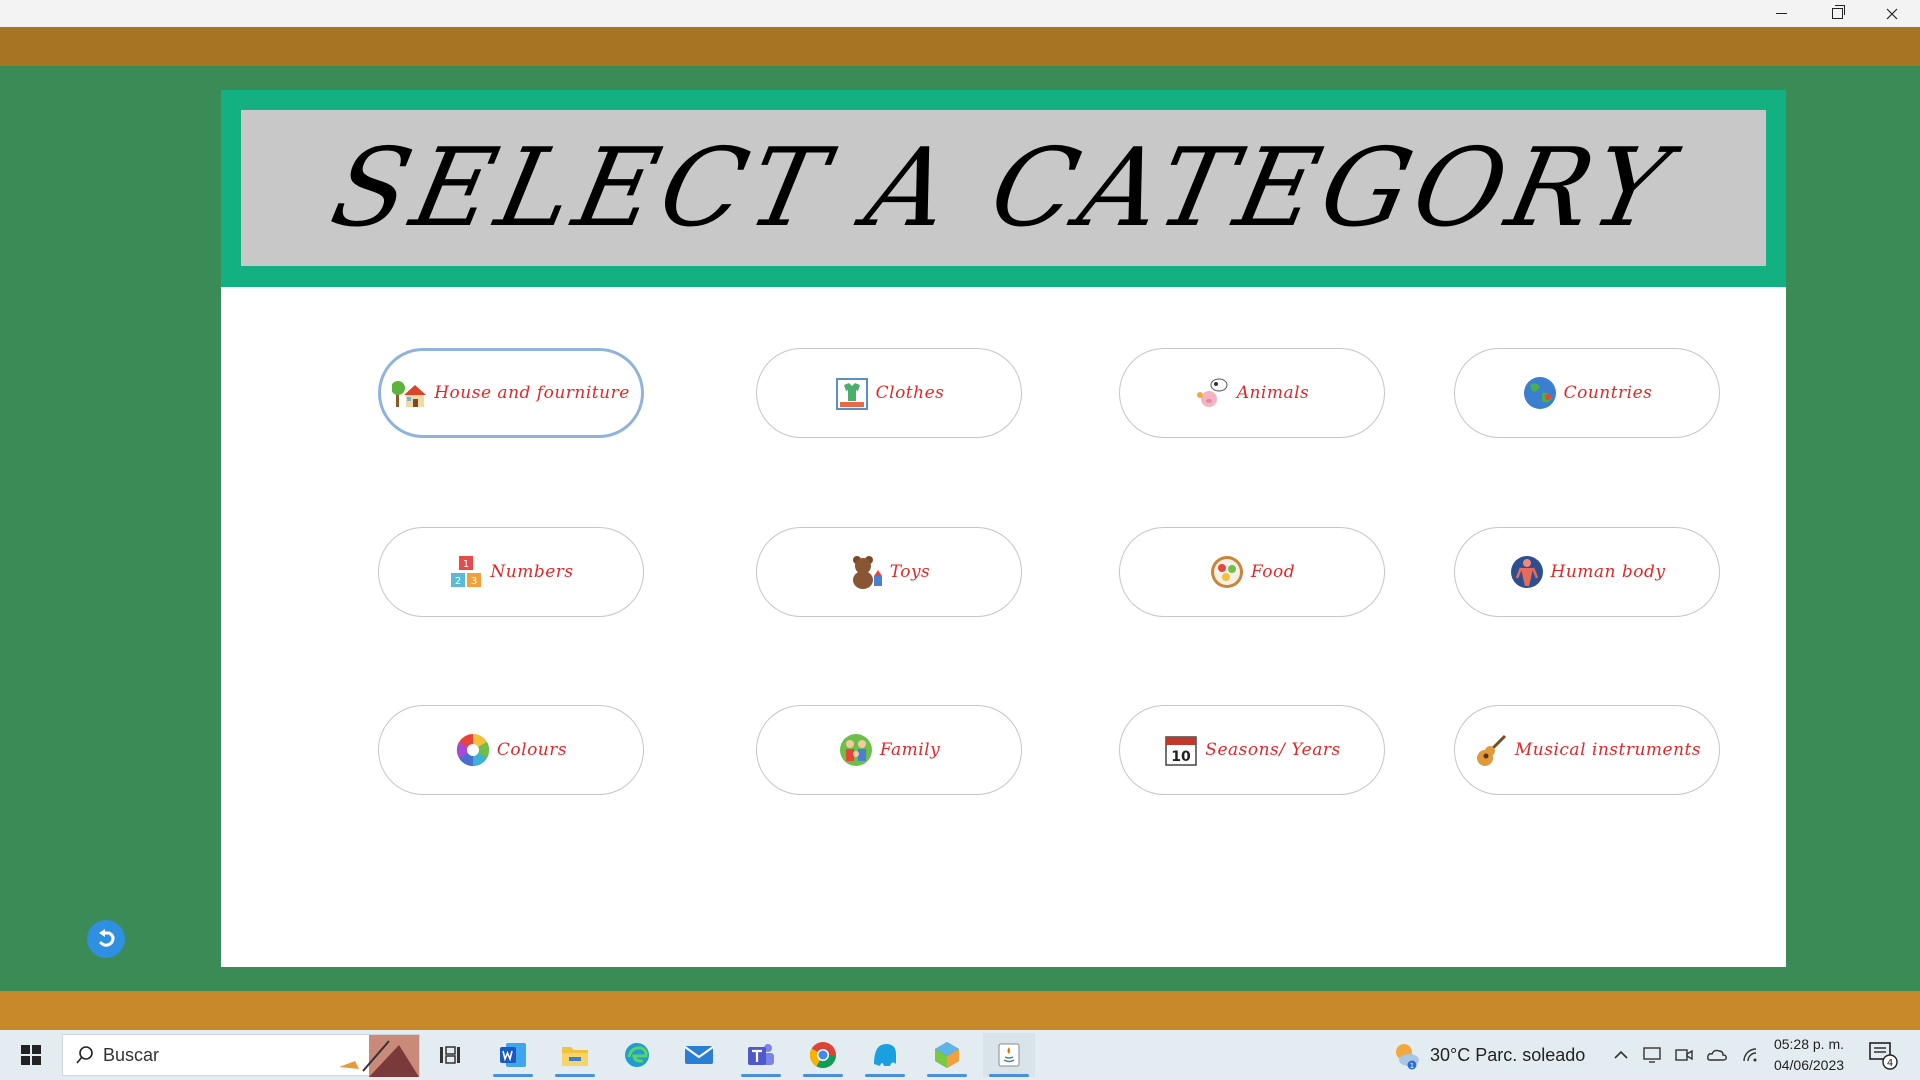 The image size is (1920, 1080). What do you see at coordinates (379, 1056) in the screenshot?
I see `search-highlight-illustration` at bounding box center [379, 1056].